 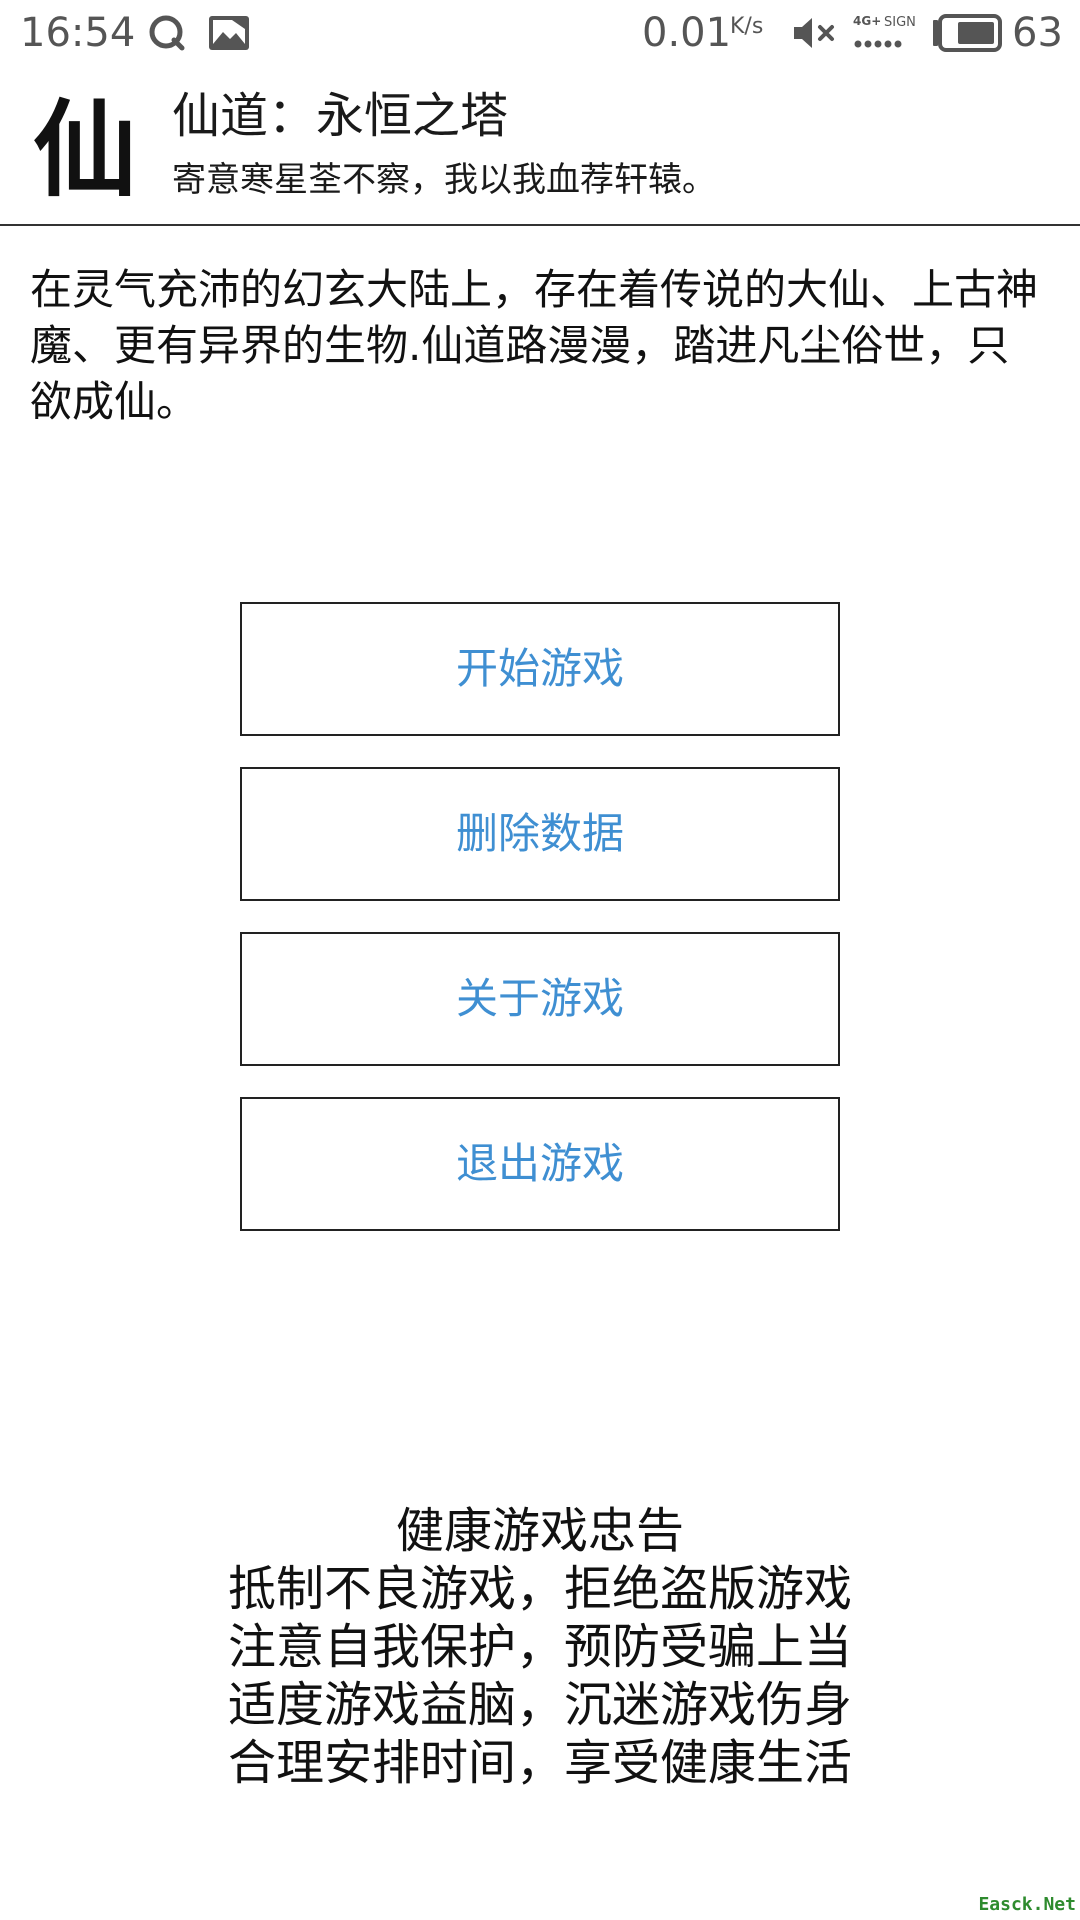 I want to click on status-time: 16:54, so click(x=78, y=33).